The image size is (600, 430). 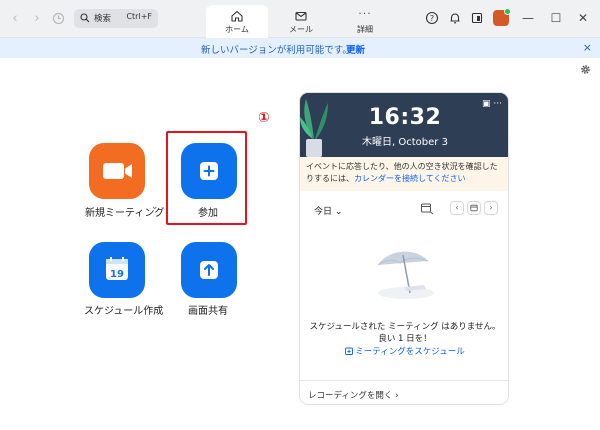 What do you see at coordinates (58, 18) in the screenshot?
I see `history-icon` at bounding box center [58, 18].